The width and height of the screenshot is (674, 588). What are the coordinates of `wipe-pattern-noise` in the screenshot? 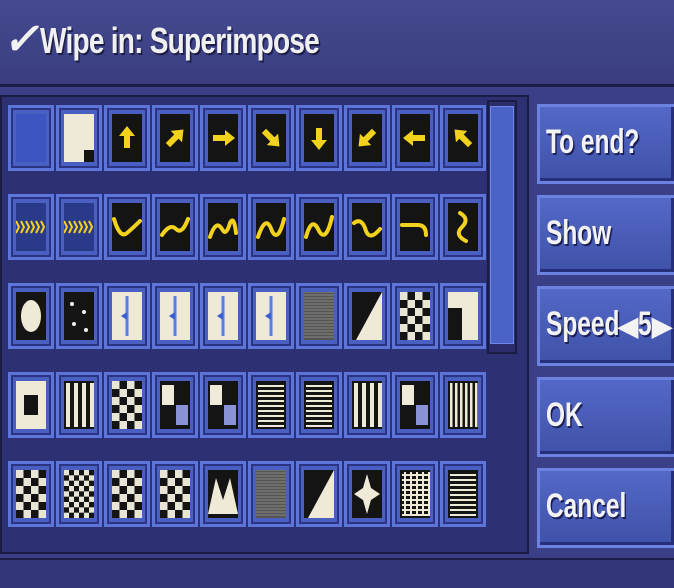 It's located at (319, 316).